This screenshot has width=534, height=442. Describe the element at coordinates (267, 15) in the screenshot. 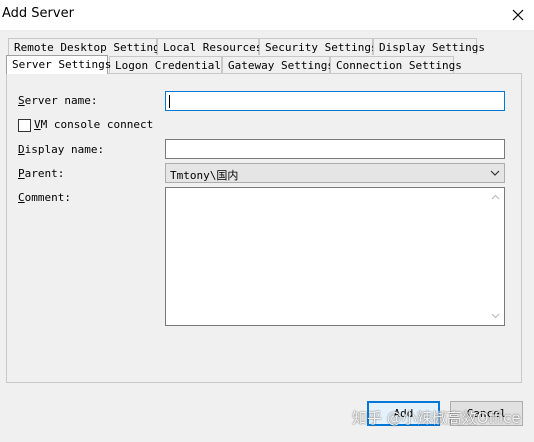

I see `title-bar` at that location.